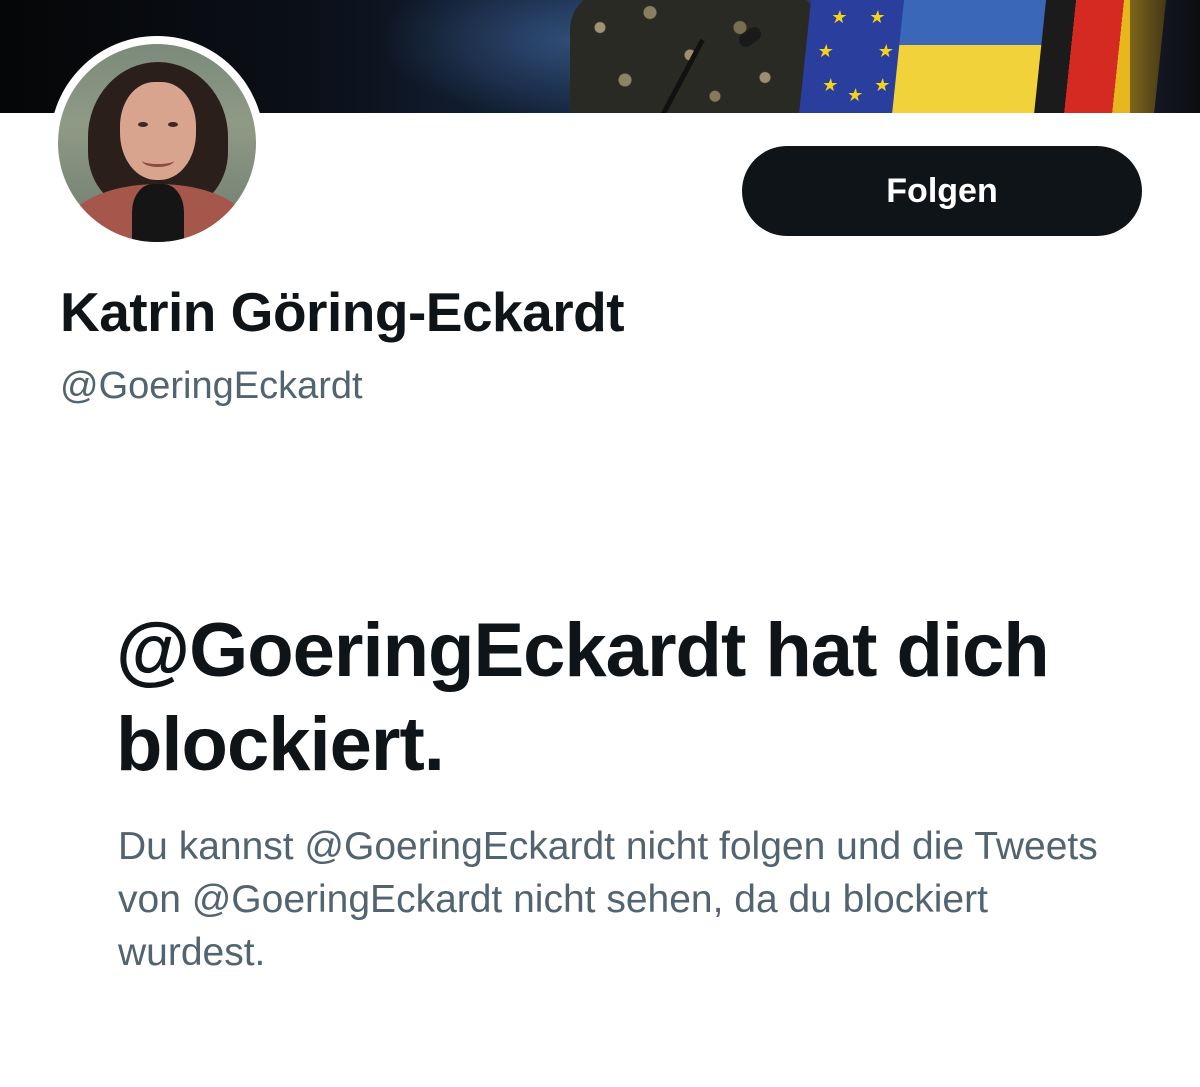 The image size is (1200, 1087). What do you see at coordinates (211, 386) in the screenshot?
I see `profile-handle: @GoeringEckardt` at bounding box center [211, 386].